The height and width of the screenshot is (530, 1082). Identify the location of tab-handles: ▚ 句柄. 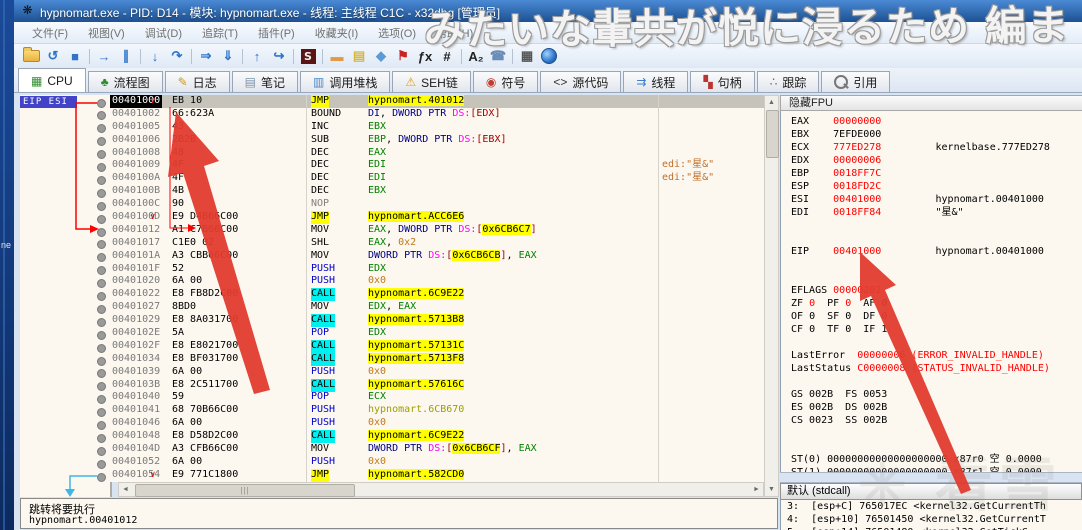
(722, 81).